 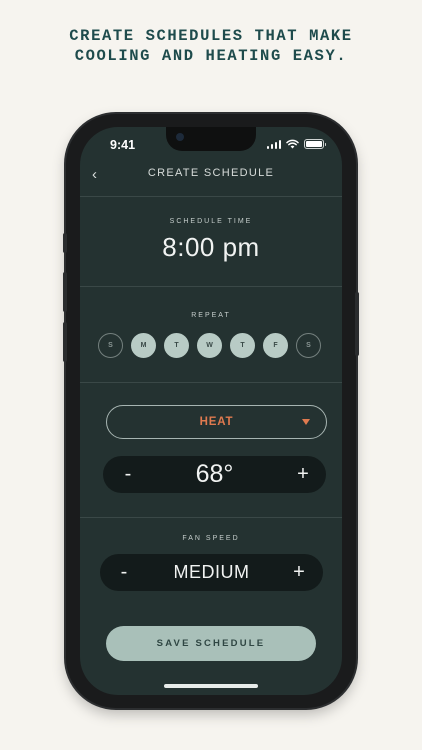 I want to click on temperature-increase-button: +, so click(x=303, y=474).